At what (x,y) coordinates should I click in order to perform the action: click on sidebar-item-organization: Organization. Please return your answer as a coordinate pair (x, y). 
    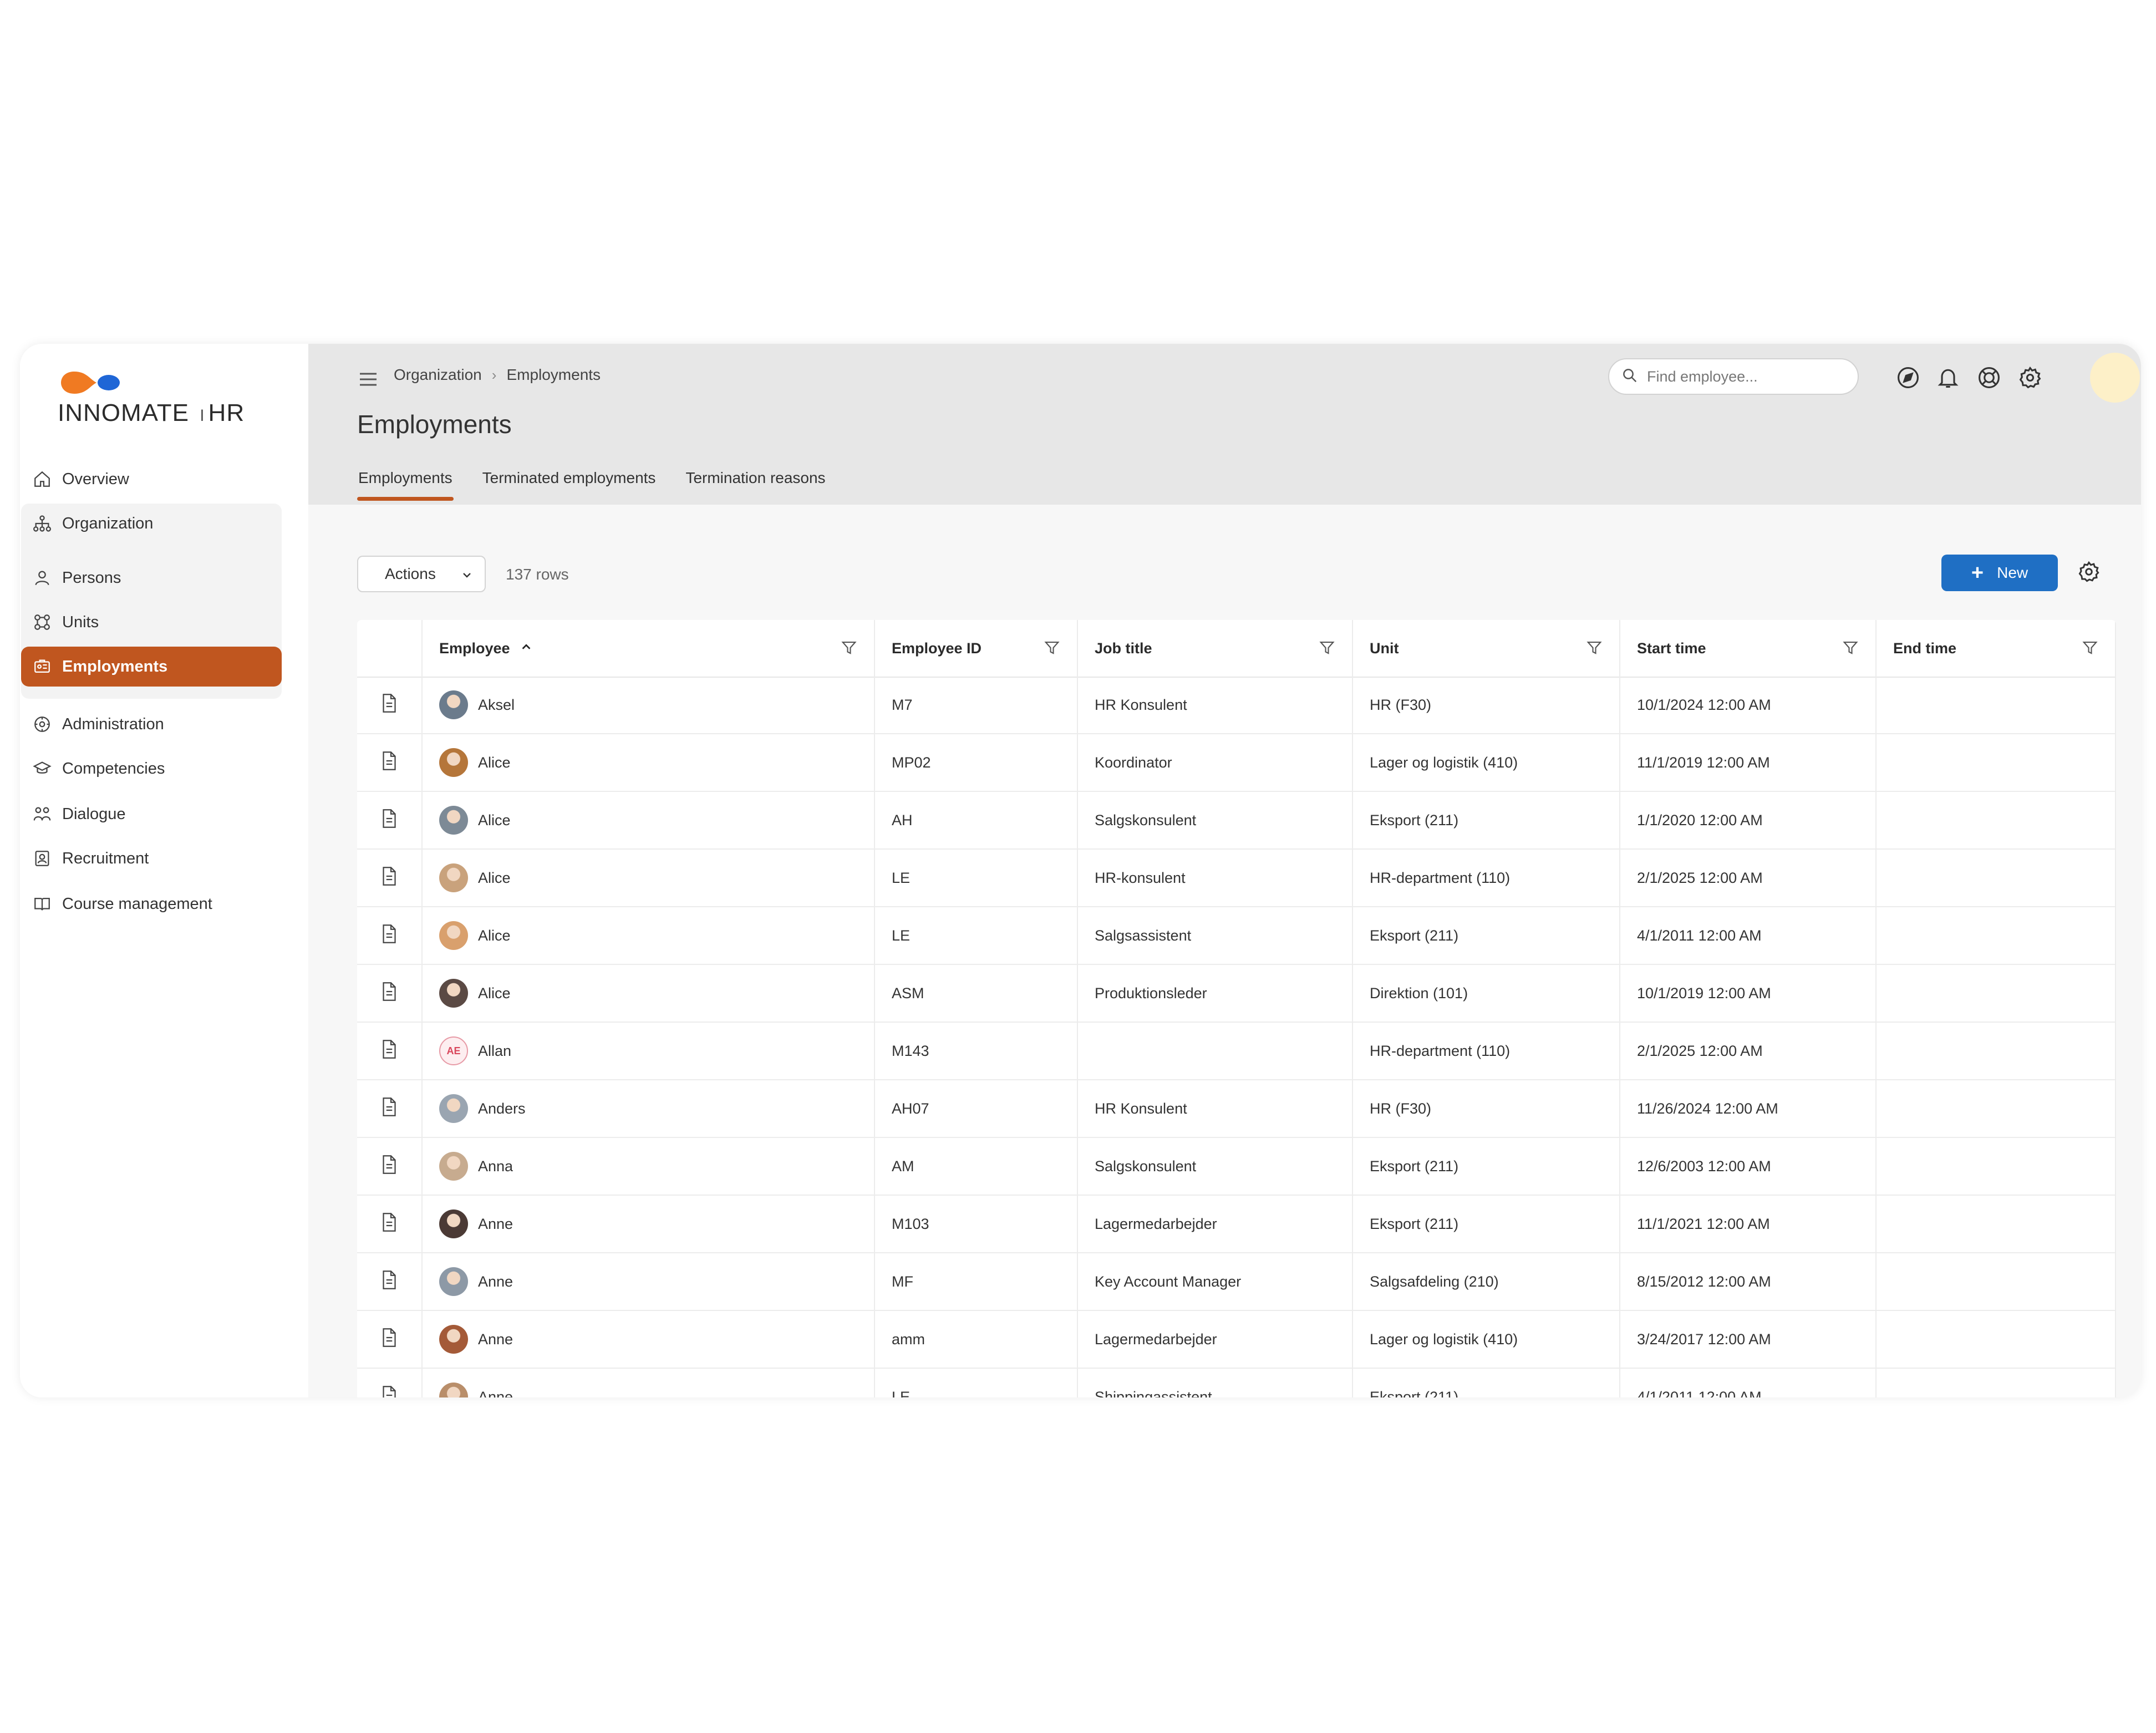
    Looking at the image, I should click on (151, 523).